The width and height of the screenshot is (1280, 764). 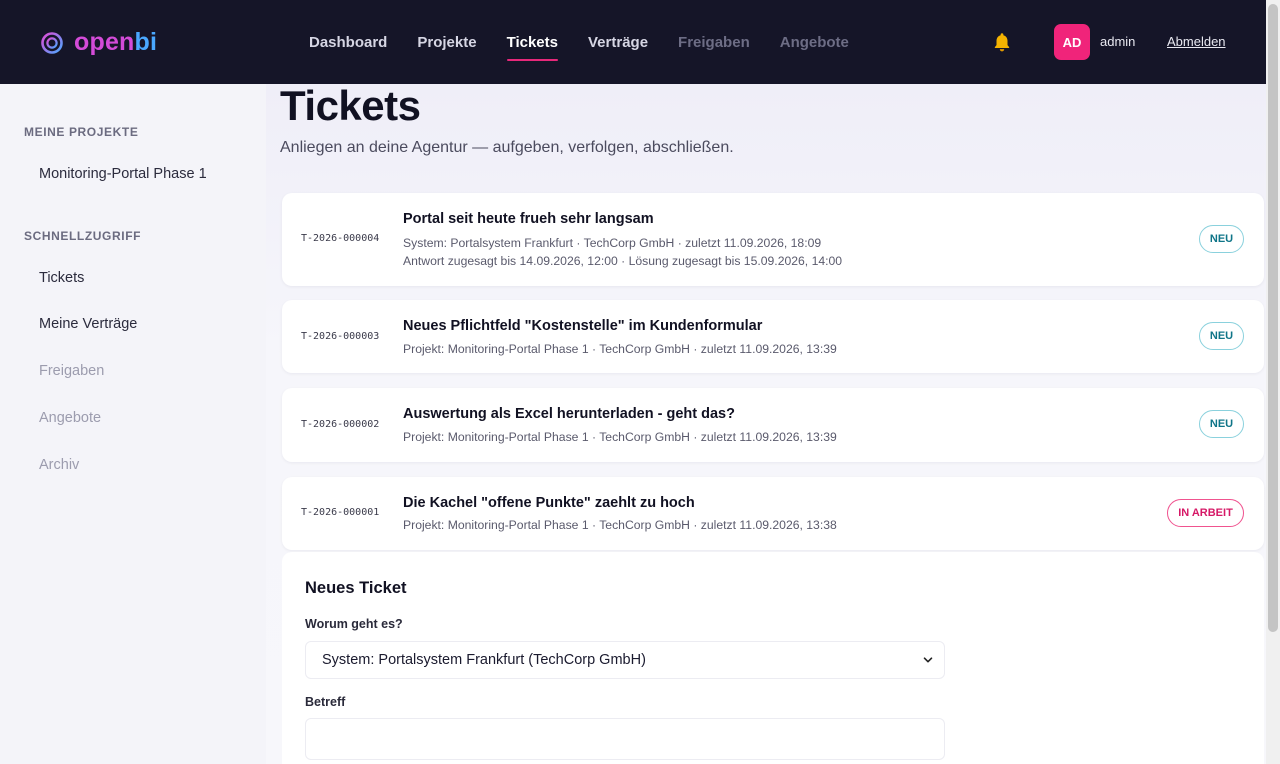 I want to click on nav-dashboard: Dashboard, so click(x=348, y=42).